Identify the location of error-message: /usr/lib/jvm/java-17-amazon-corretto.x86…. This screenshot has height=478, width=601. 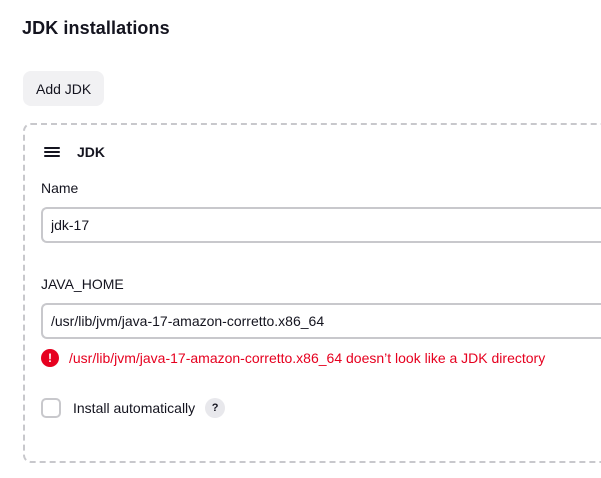
(307, 358).